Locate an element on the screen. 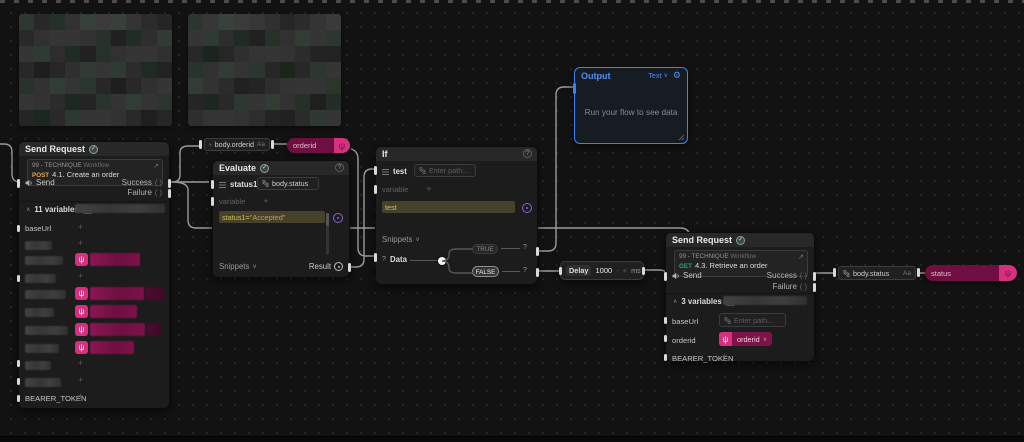 The height and width of the screenshot is (442, 1024). blurred-variable-name is located at coordinates (43, 382).